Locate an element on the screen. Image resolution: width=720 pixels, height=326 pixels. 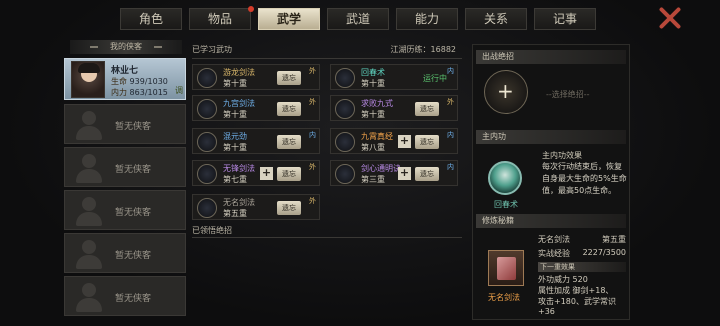
running-status: 运行中 is located at coordinates (435, 78).